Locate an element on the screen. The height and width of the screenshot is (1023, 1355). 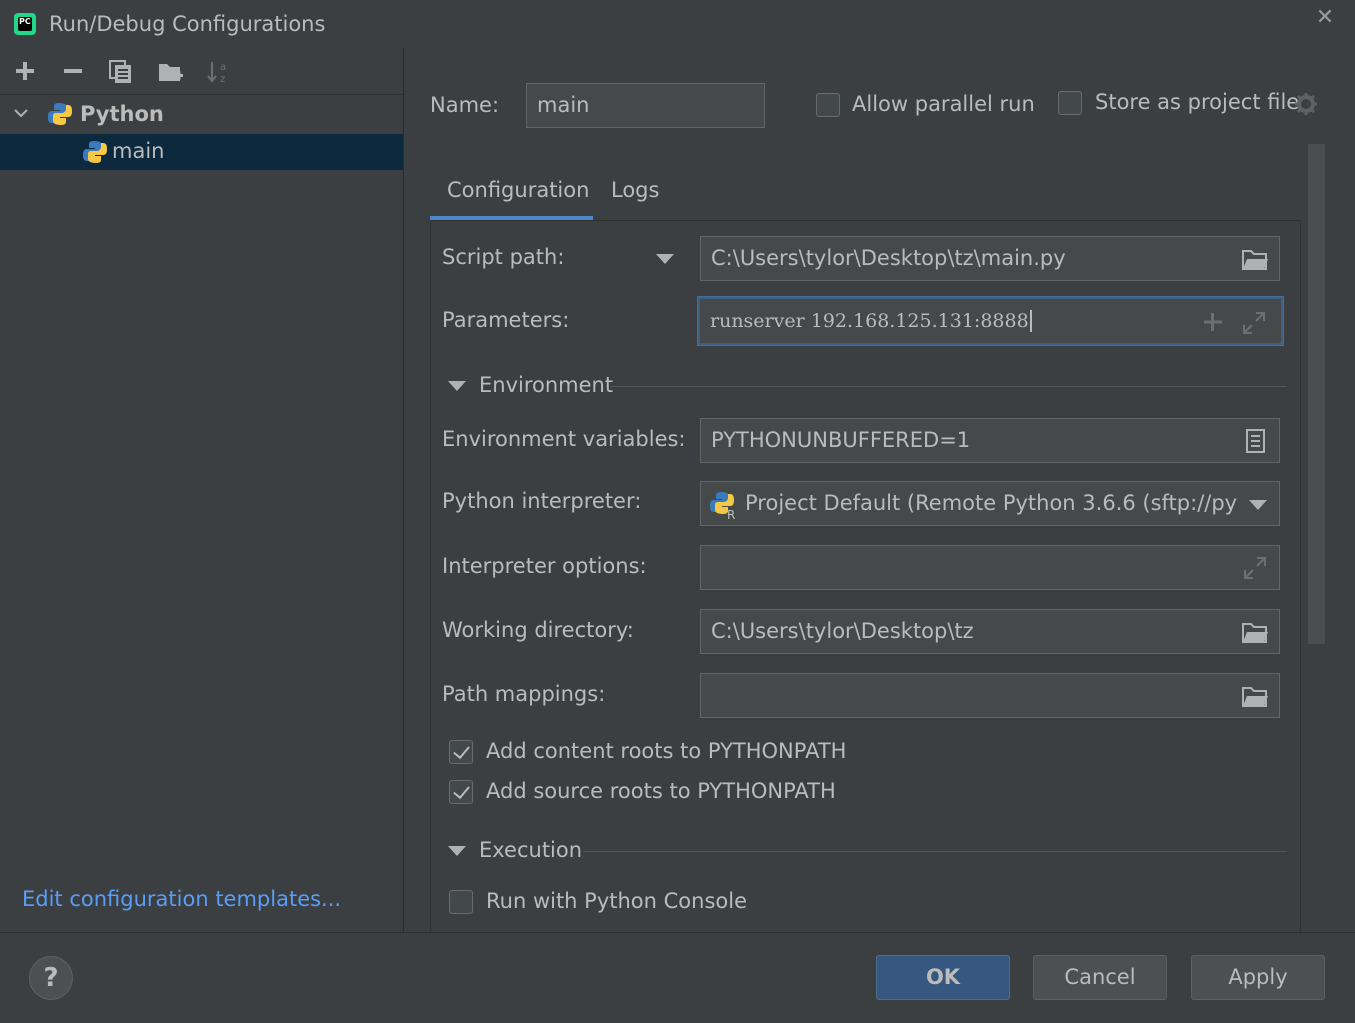
new-folder-icon is located at coordinates (171, 71).